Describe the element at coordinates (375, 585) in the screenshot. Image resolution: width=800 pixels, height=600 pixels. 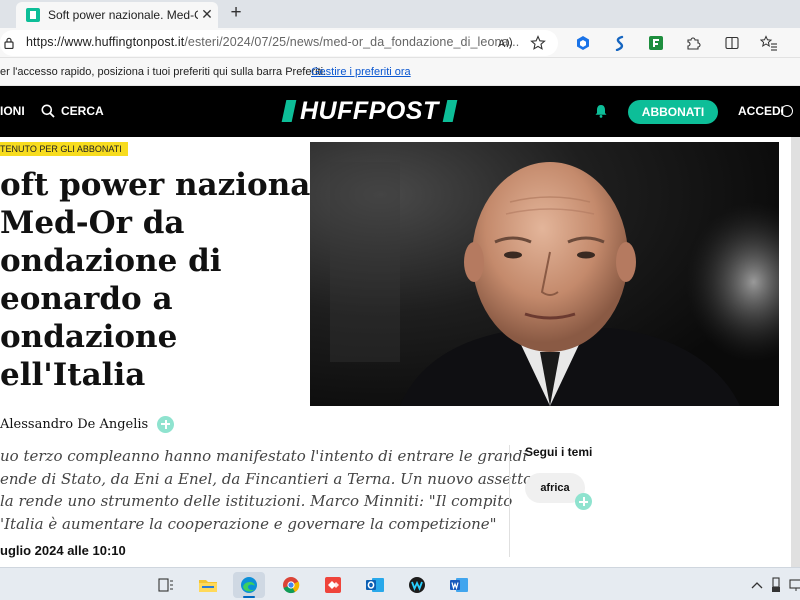
I see `outlook-icon` at that location.